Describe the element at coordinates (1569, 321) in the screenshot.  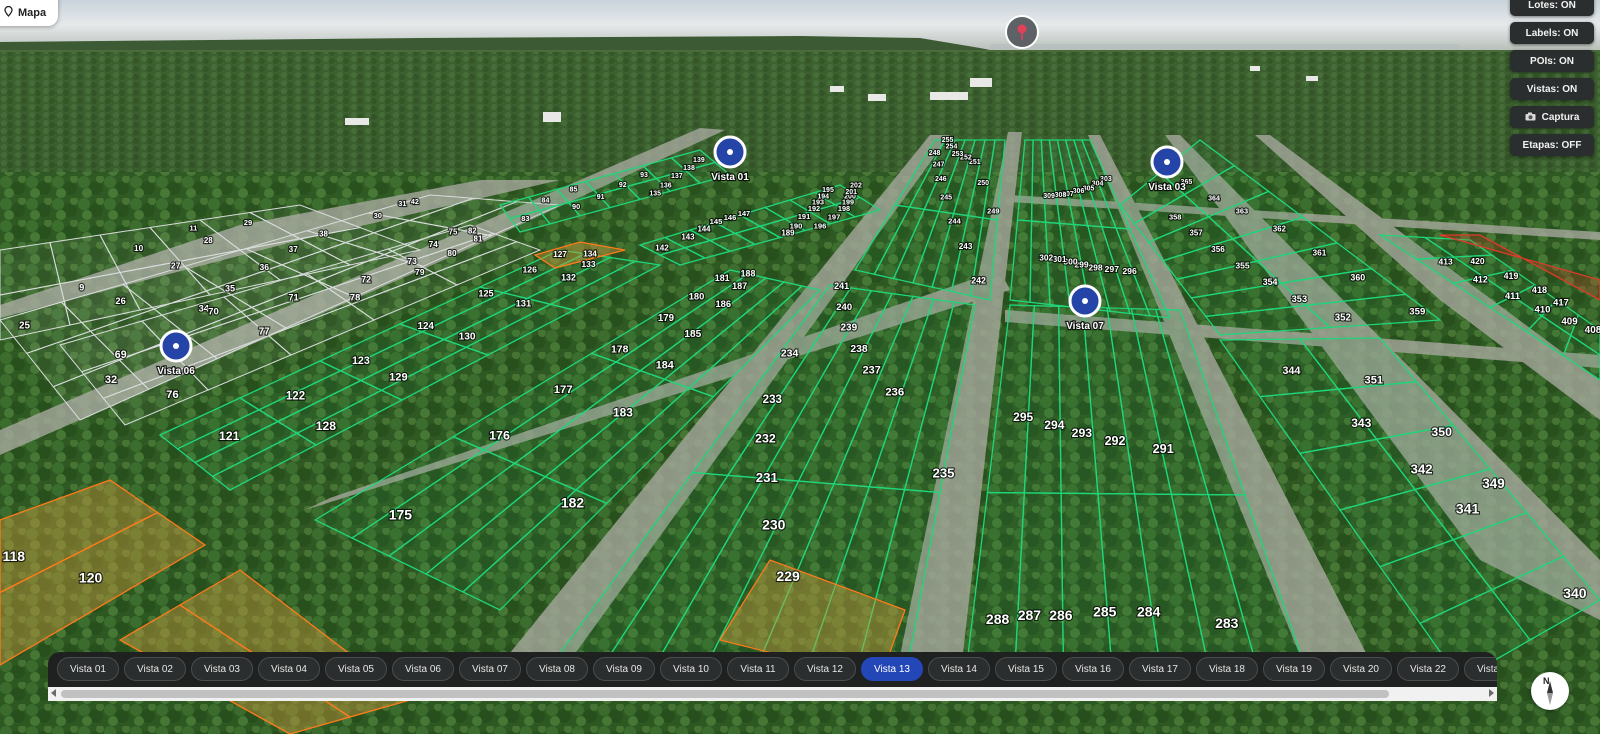
I see `lot-number-label: 409` at that location.